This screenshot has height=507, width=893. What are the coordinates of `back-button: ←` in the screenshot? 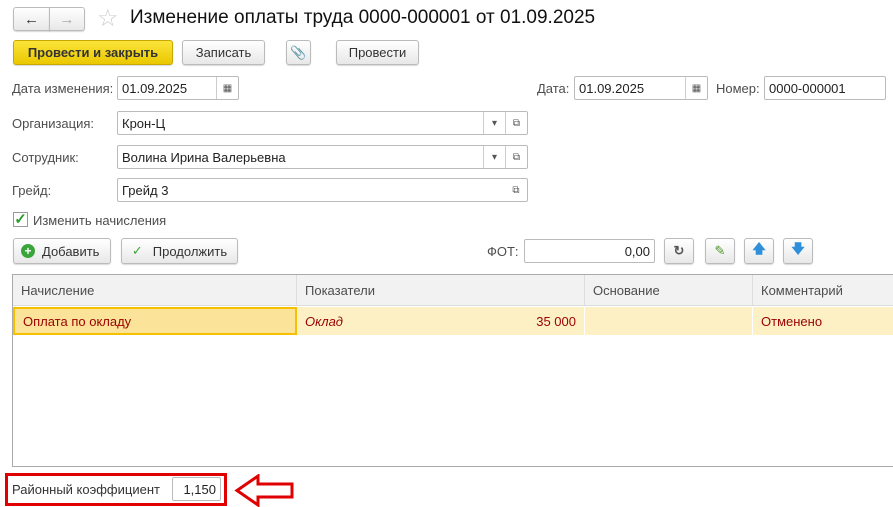 It's located at (31, 19).